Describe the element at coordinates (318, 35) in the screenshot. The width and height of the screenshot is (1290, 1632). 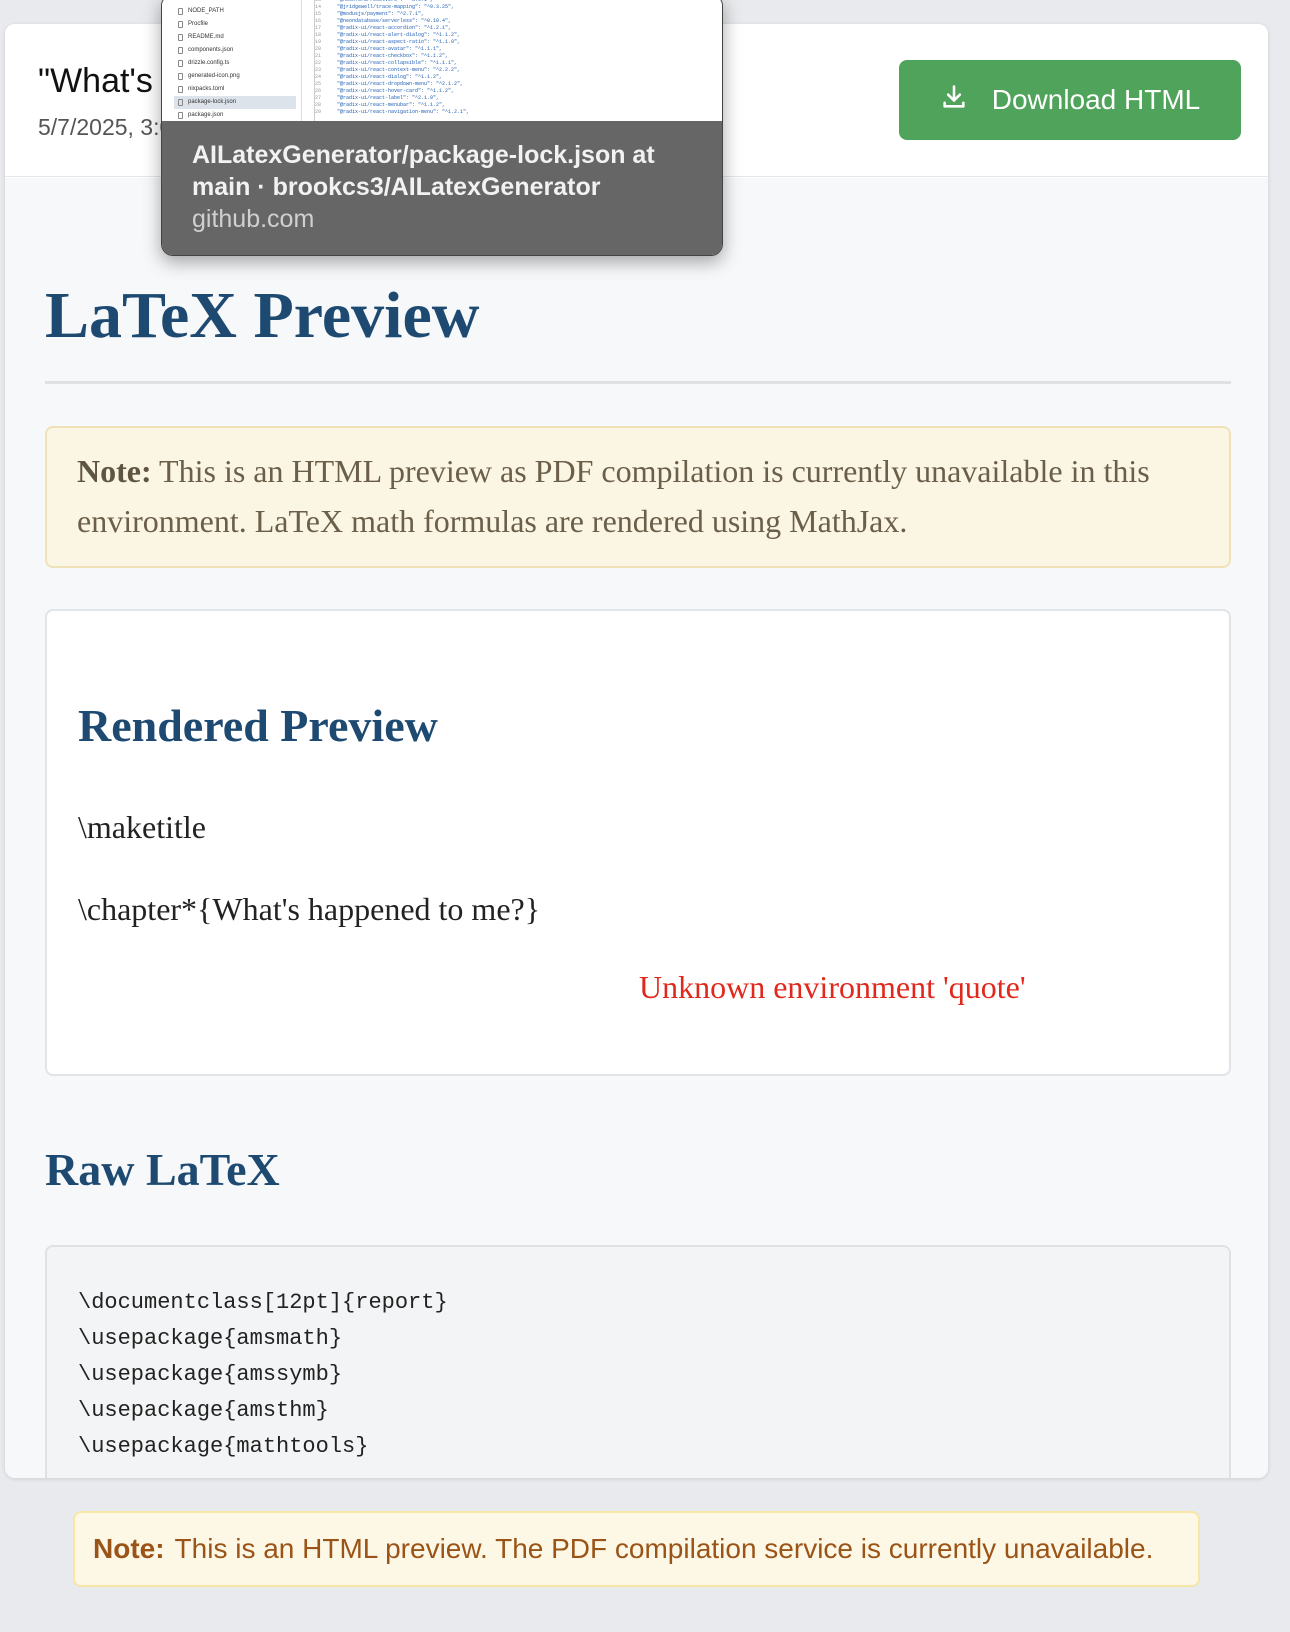
I see `line-number: 18` at that location.